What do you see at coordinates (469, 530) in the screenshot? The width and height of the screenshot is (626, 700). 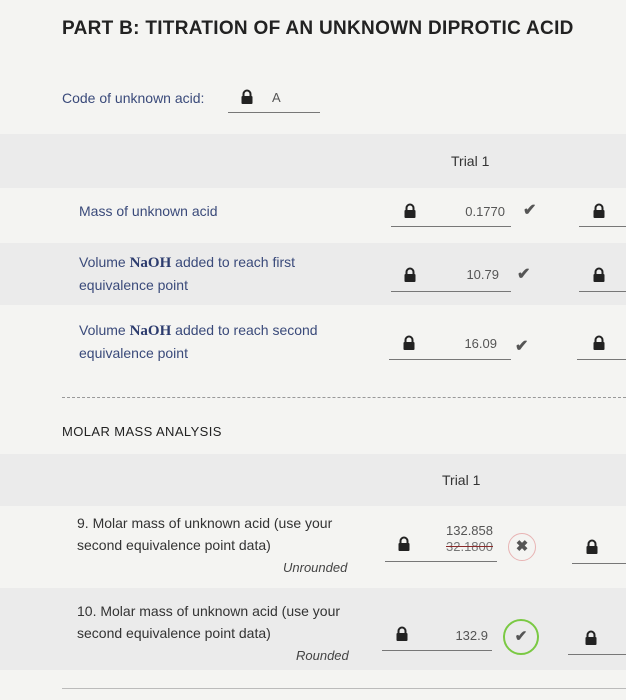 I see `q9-value: 132.858` at bounding box center [469, 530].